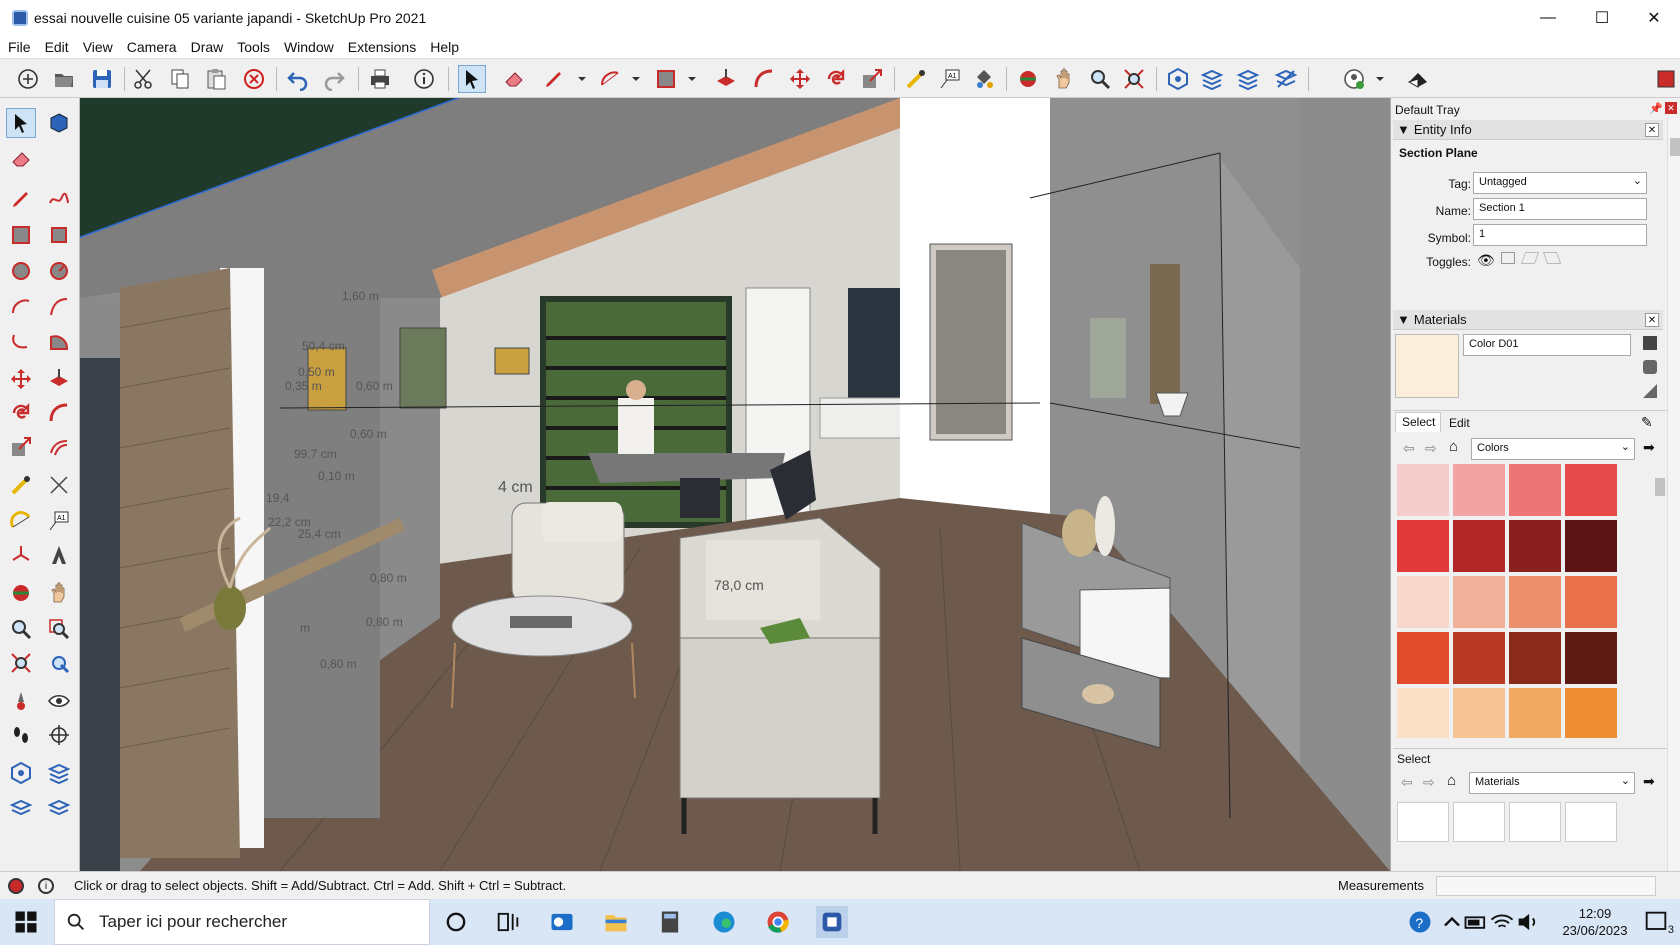  Describe the element at coordinates (21, 701) in the screenshot. I see `position-camera-icon` at that location.